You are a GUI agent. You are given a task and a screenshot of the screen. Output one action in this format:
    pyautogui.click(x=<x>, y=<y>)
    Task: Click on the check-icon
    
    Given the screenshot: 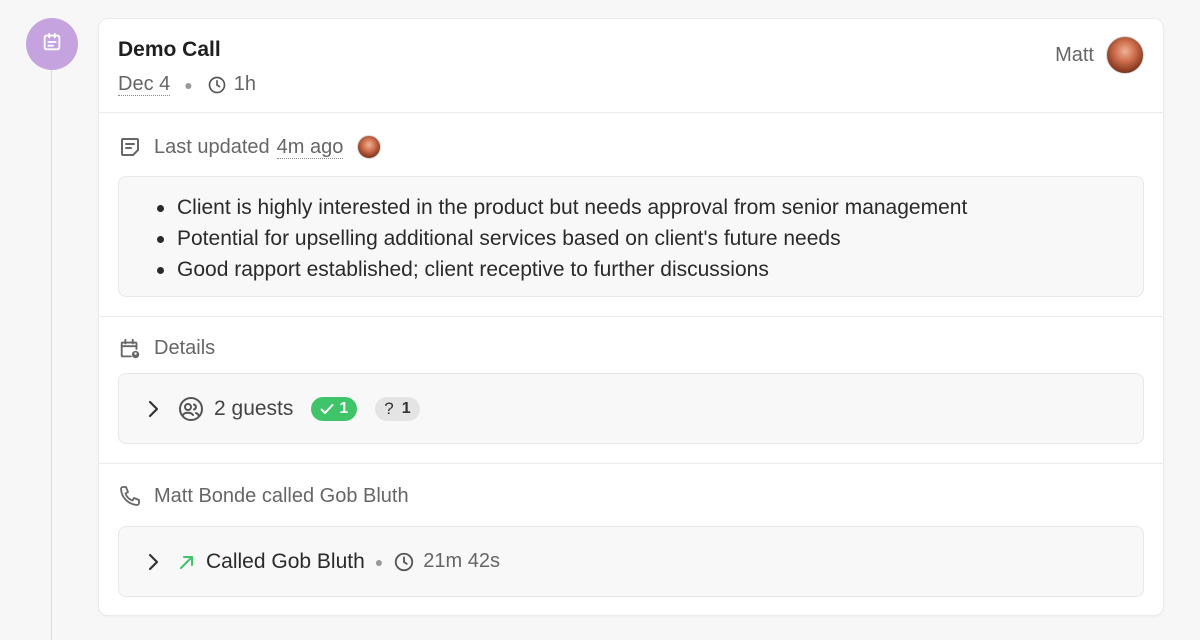 What is the action you would take?
    pyautogui.click(x=327, y=409)
    